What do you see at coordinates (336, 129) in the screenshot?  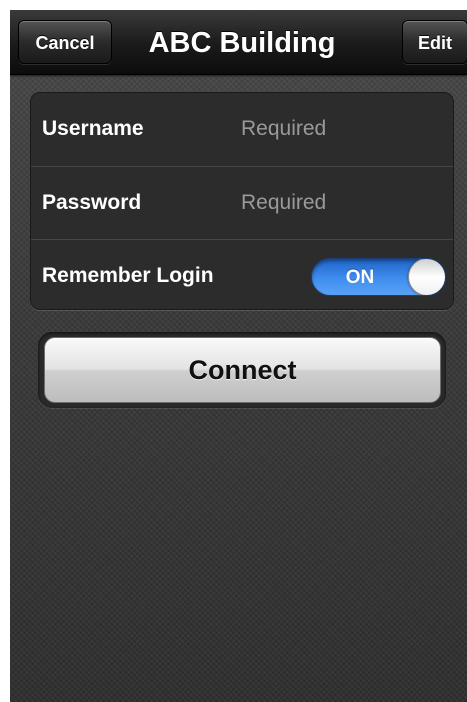 I see `username-field` at bounding box center [336, 129].